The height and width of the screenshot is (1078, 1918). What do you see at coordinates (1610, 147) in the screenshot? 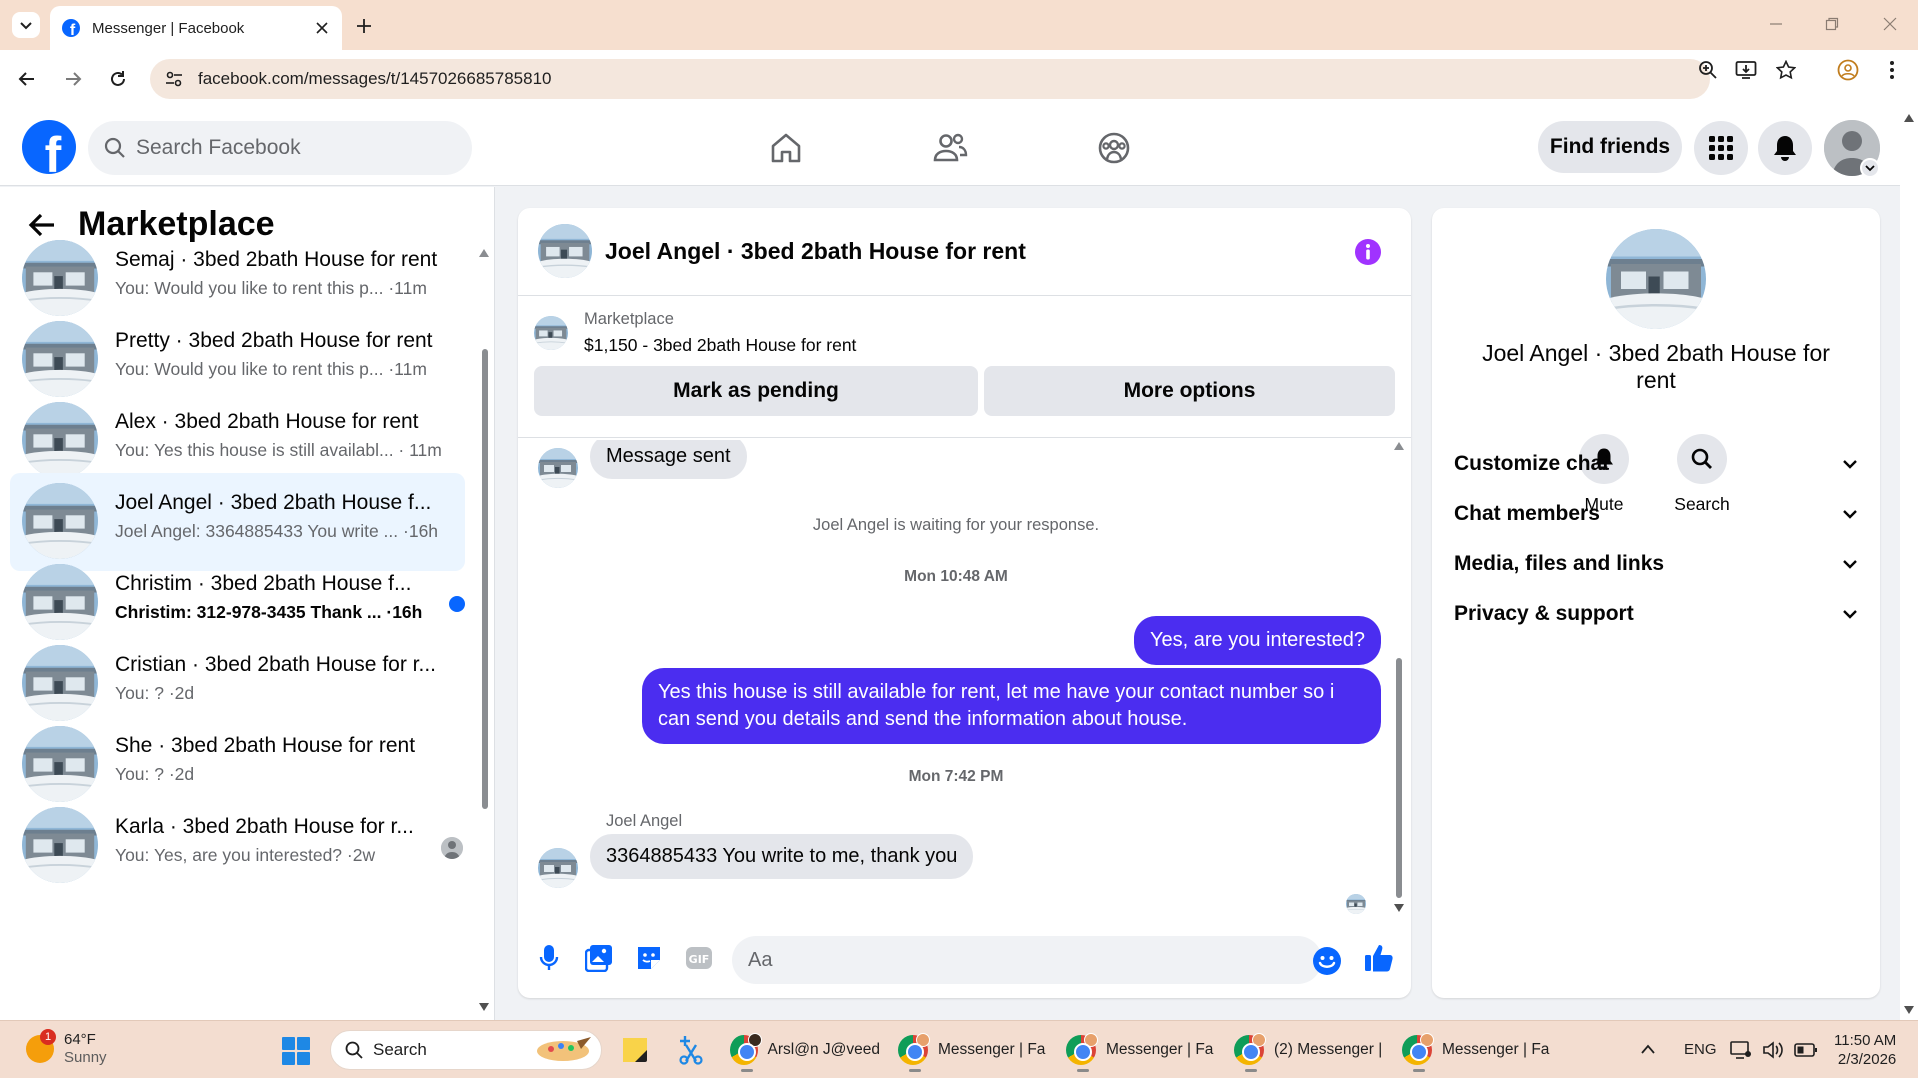
I see `find-friends-button: Find friends` at bounding box center [1610, 147].